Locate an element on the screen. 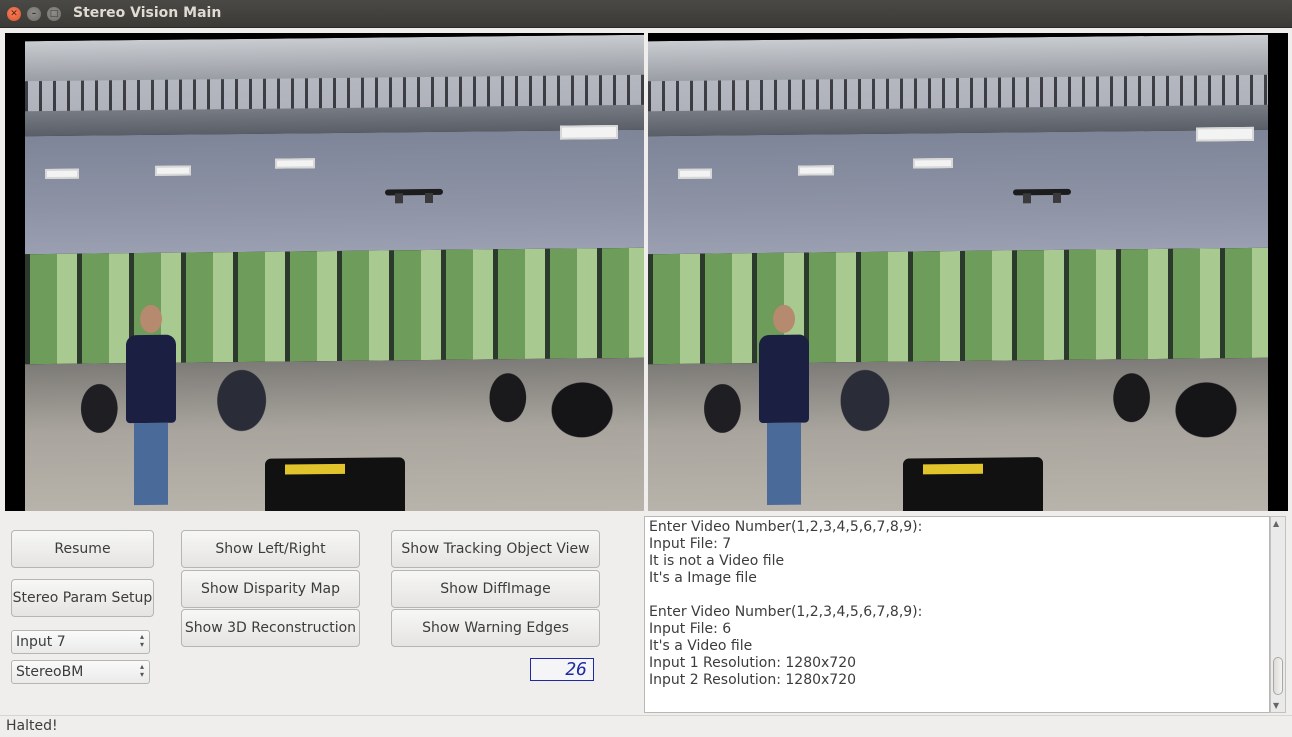 Image resolution: width=1292 pixels, height=737 pixels. show-3d-reconstruction-button: Show 3D Reconstruction is located at coordinates (270, 628).